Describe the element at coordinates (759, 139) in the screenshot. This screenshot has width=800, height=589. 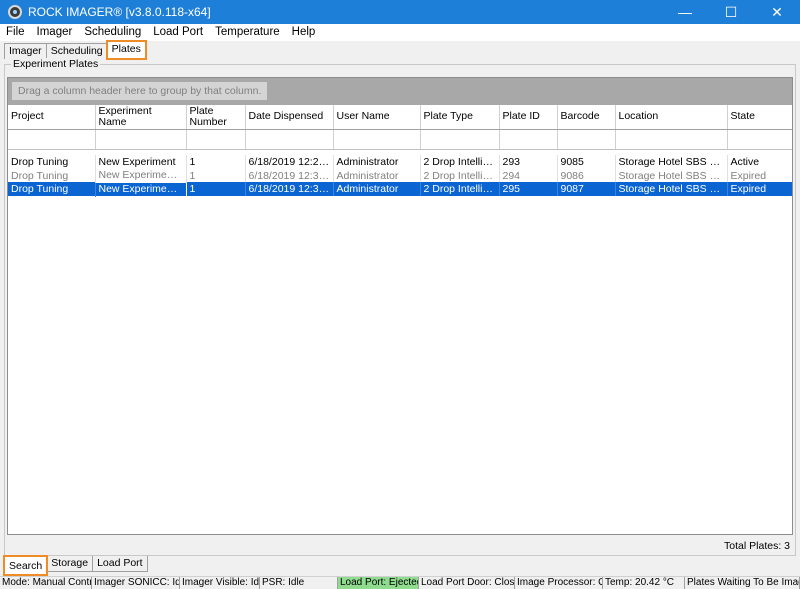
I see `filter-cell-state` at that location.